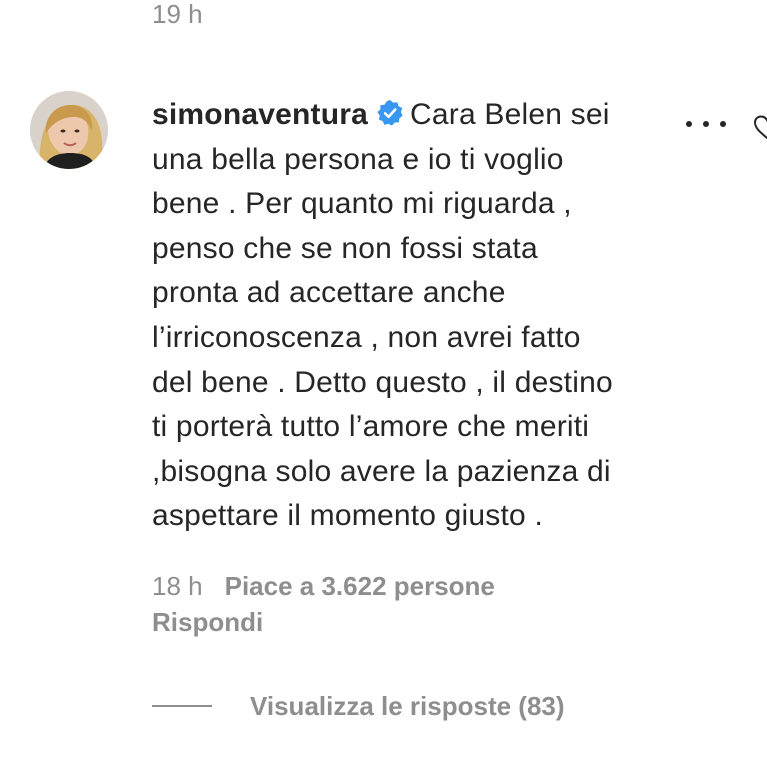 This screenshot has width=767, height=760. Describe the element at coordinates (182, 706) in the screenshot. I see `replies-divider` at that location.